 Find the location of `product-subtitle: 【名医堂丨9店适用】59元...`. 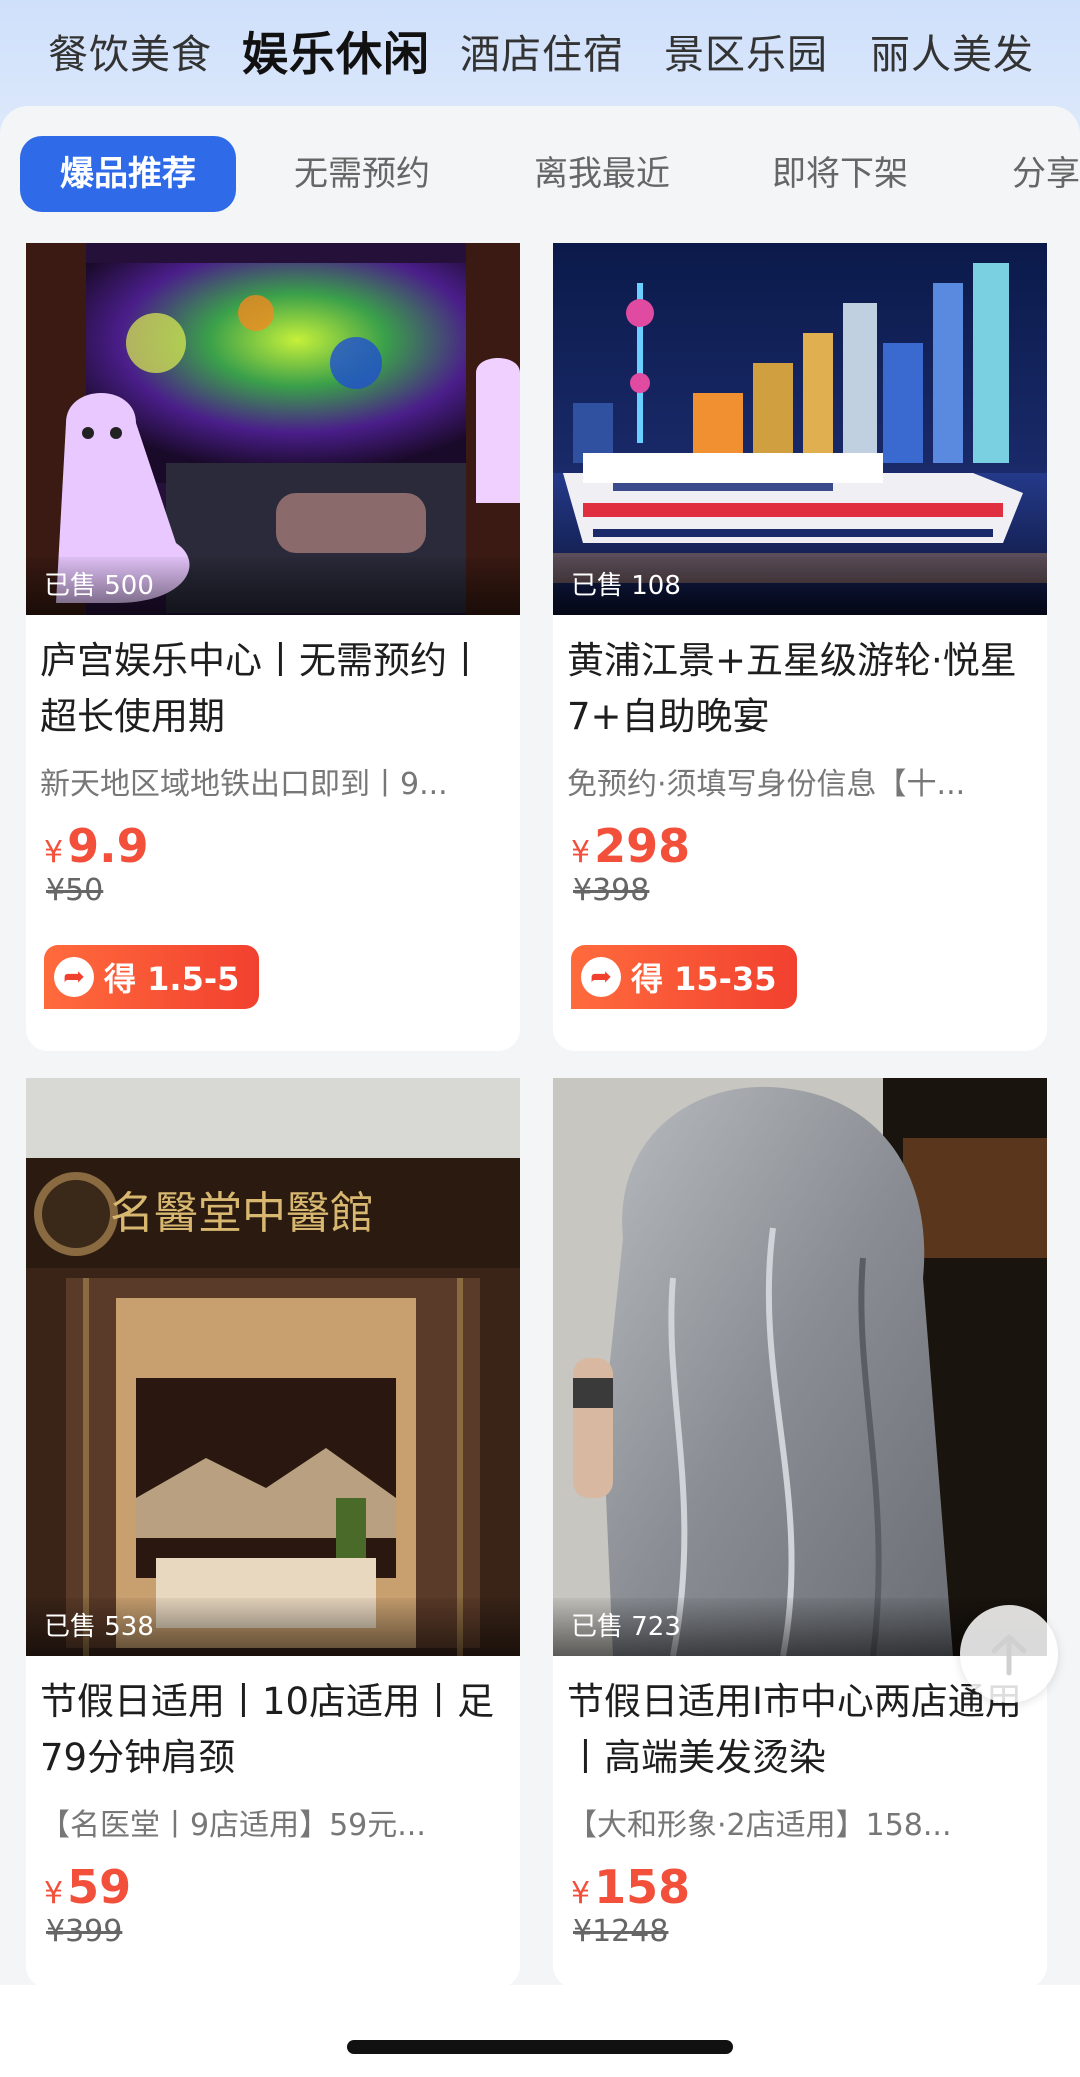

product-subtitle: 【名医堂丨9店适用】59元... is located at coordinates (233, 1825).